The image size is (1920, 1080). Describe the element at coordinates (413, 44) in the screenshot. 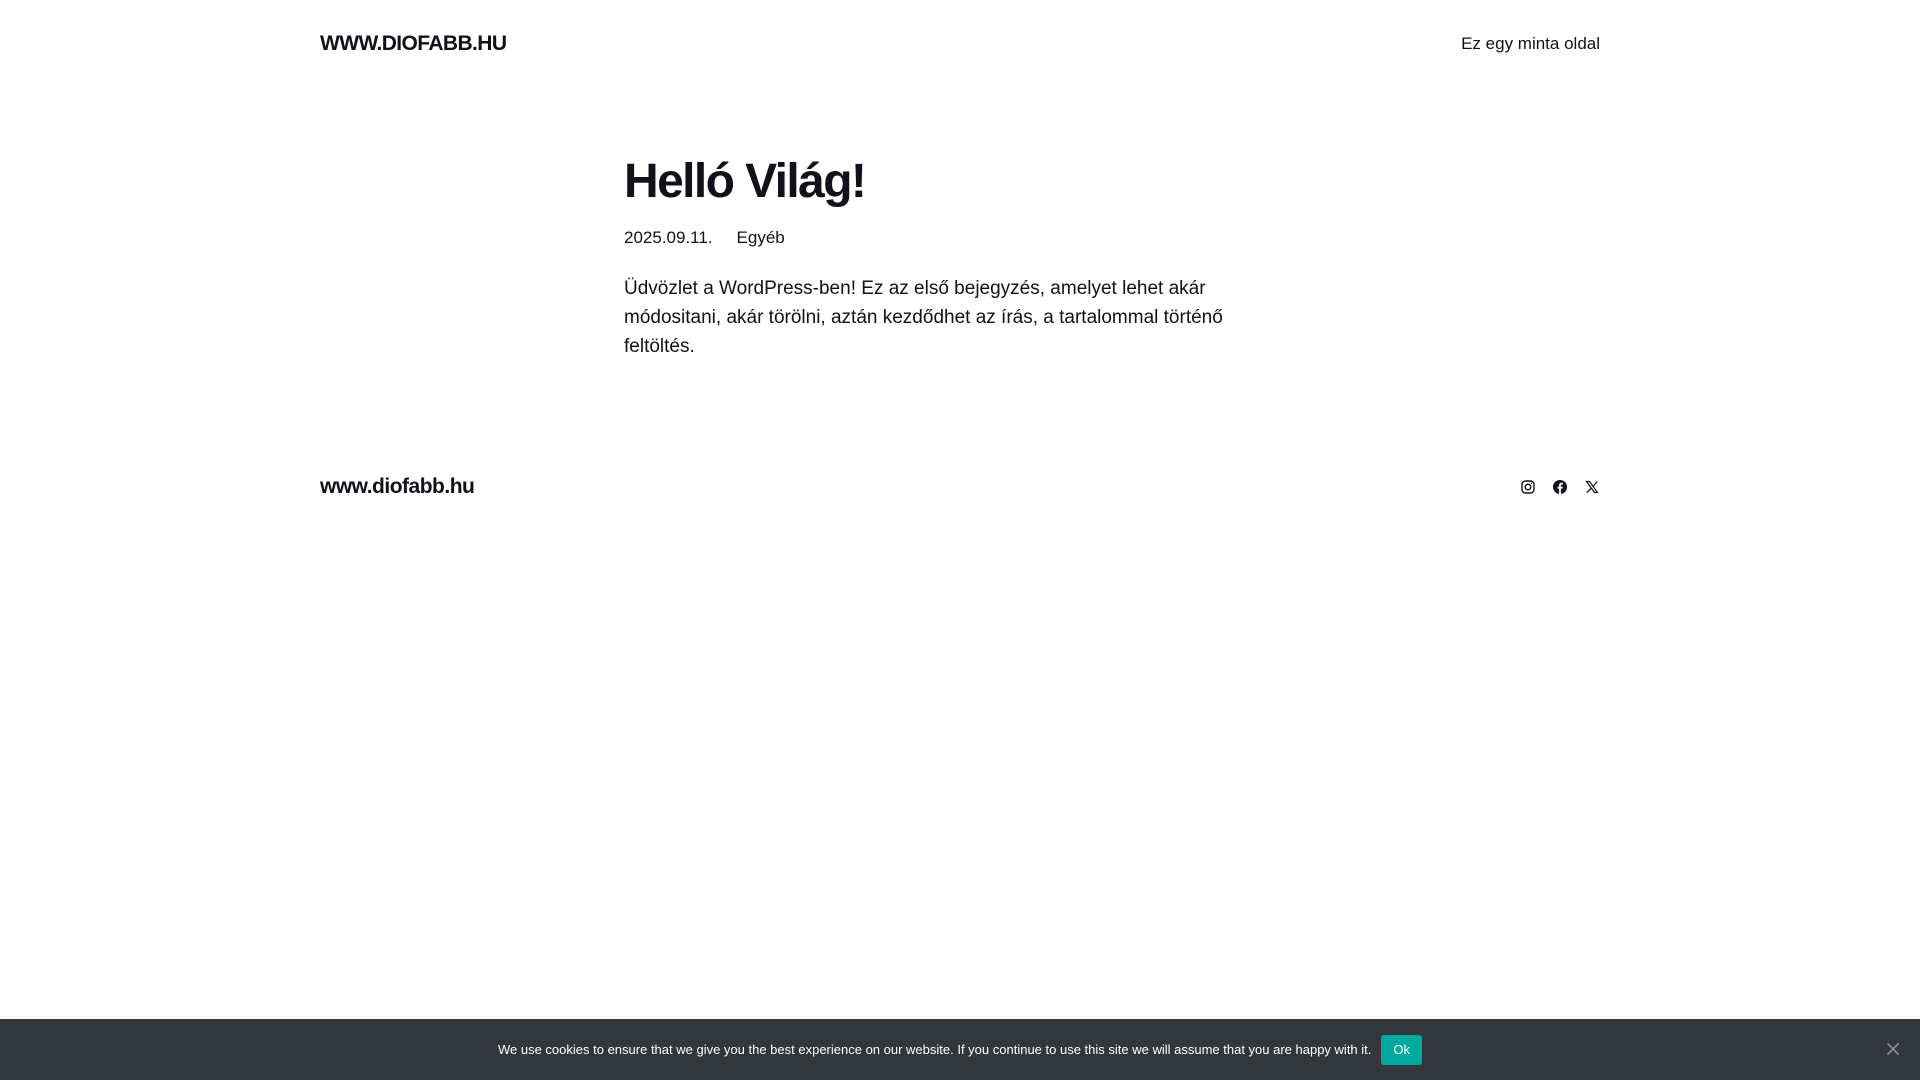

I see `site-title-link: WWW.DIOFABB.HU` at that location.